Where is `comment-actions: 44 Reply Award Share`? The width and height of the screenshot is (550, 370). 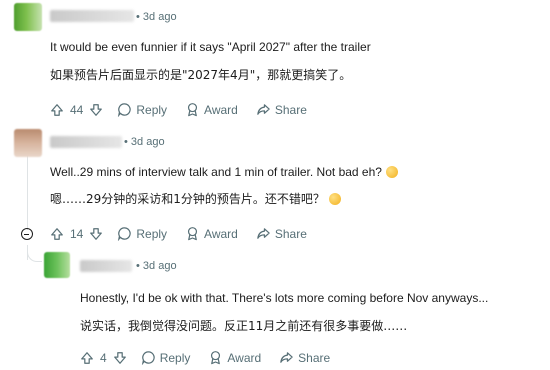
comment-actions: 44 Reply Award Share is located at coordinates (187, 109).